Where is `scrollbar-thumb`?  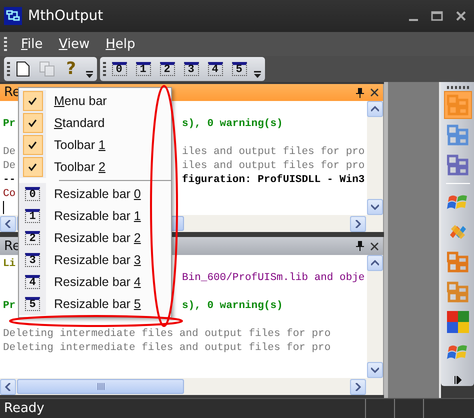 scrollbar-thumb is located at coordinates (100, 386).